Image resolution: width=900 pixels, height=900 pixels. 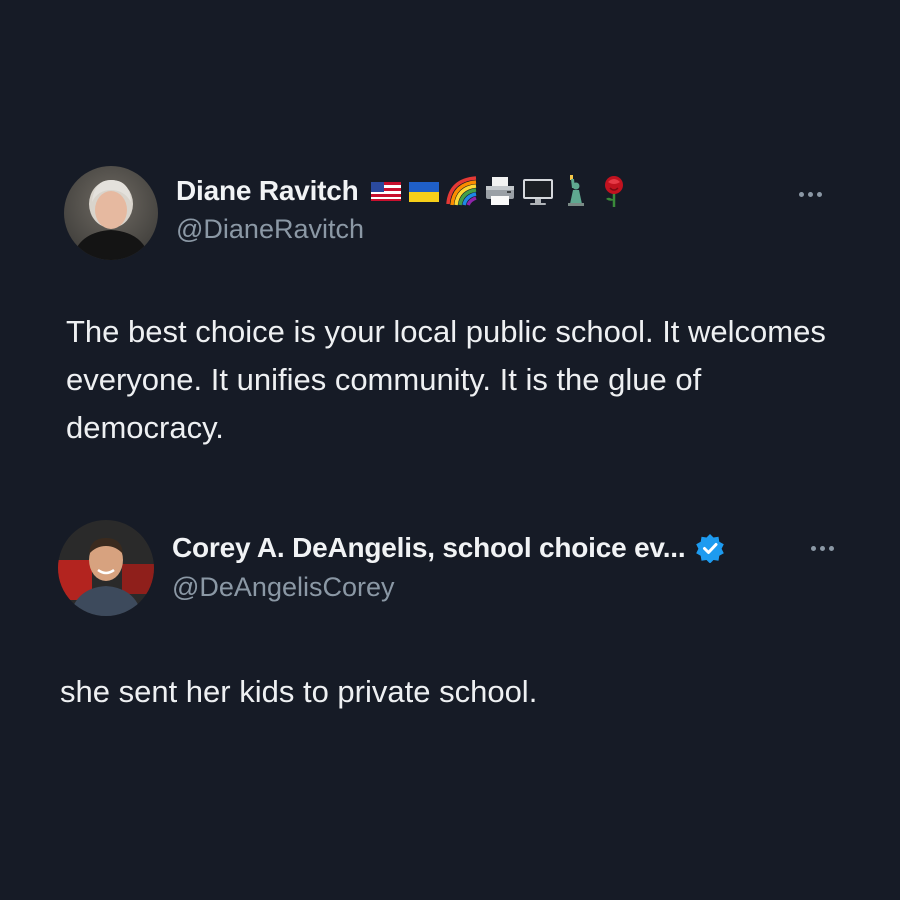 I want to click on author-row: Diane Ravitch, so click(x=403, y=191).